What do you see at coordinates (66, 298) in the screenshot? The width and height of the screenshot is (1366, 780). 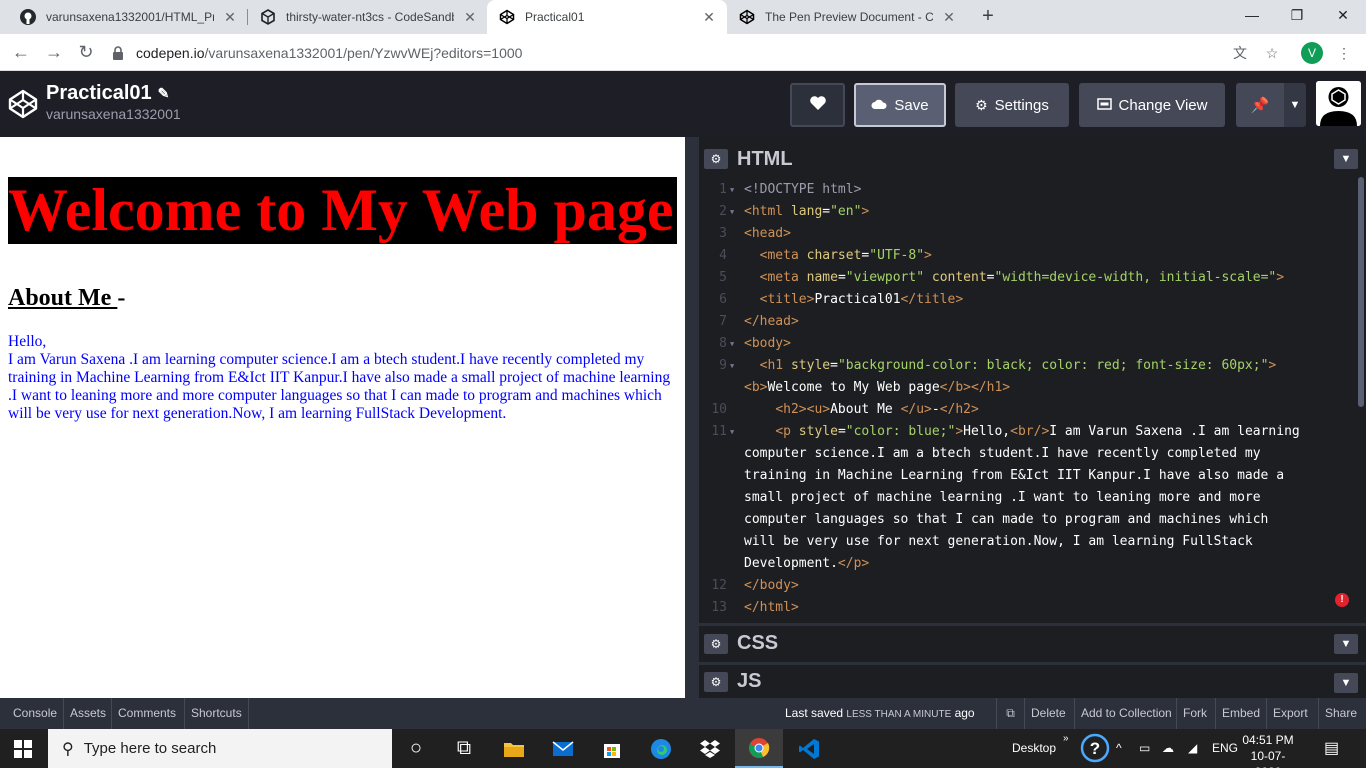 I see `preview-subheading: About Me -` at bounding box center [66, 298].